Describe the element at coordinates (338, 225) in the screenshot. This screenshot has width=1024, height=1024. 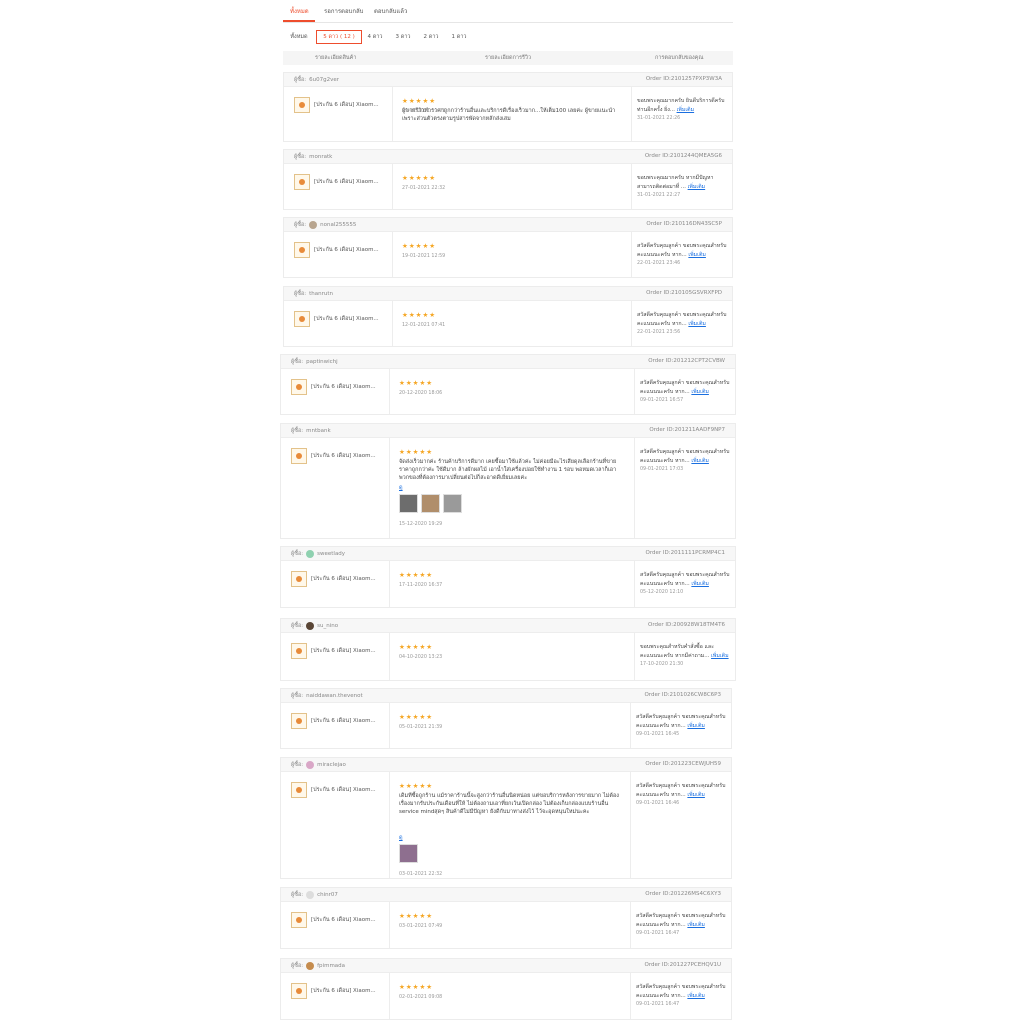
I see `buyer-username: nonal255555` at that location.